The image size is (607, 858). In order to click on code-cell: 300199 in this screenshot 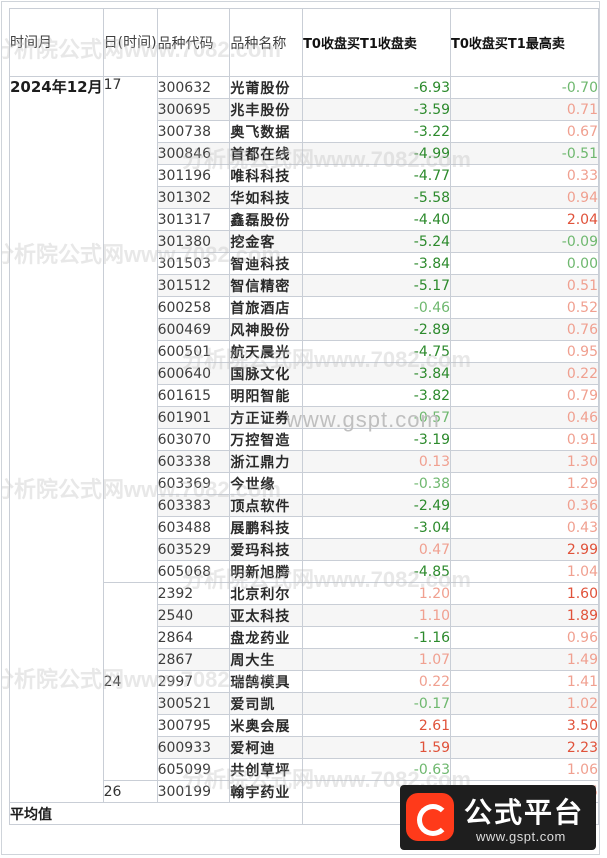, I will do `click(193, 791)`.